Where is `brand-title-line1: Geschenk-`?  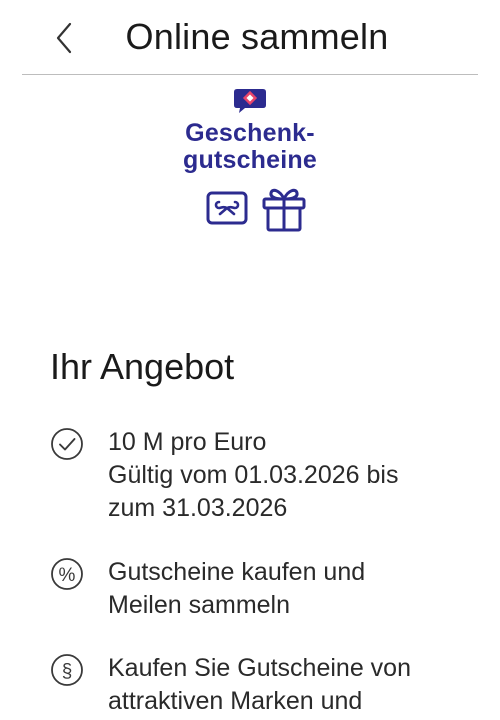 brand-title-line1: Geschenk- is located at coordinates (250, 133).